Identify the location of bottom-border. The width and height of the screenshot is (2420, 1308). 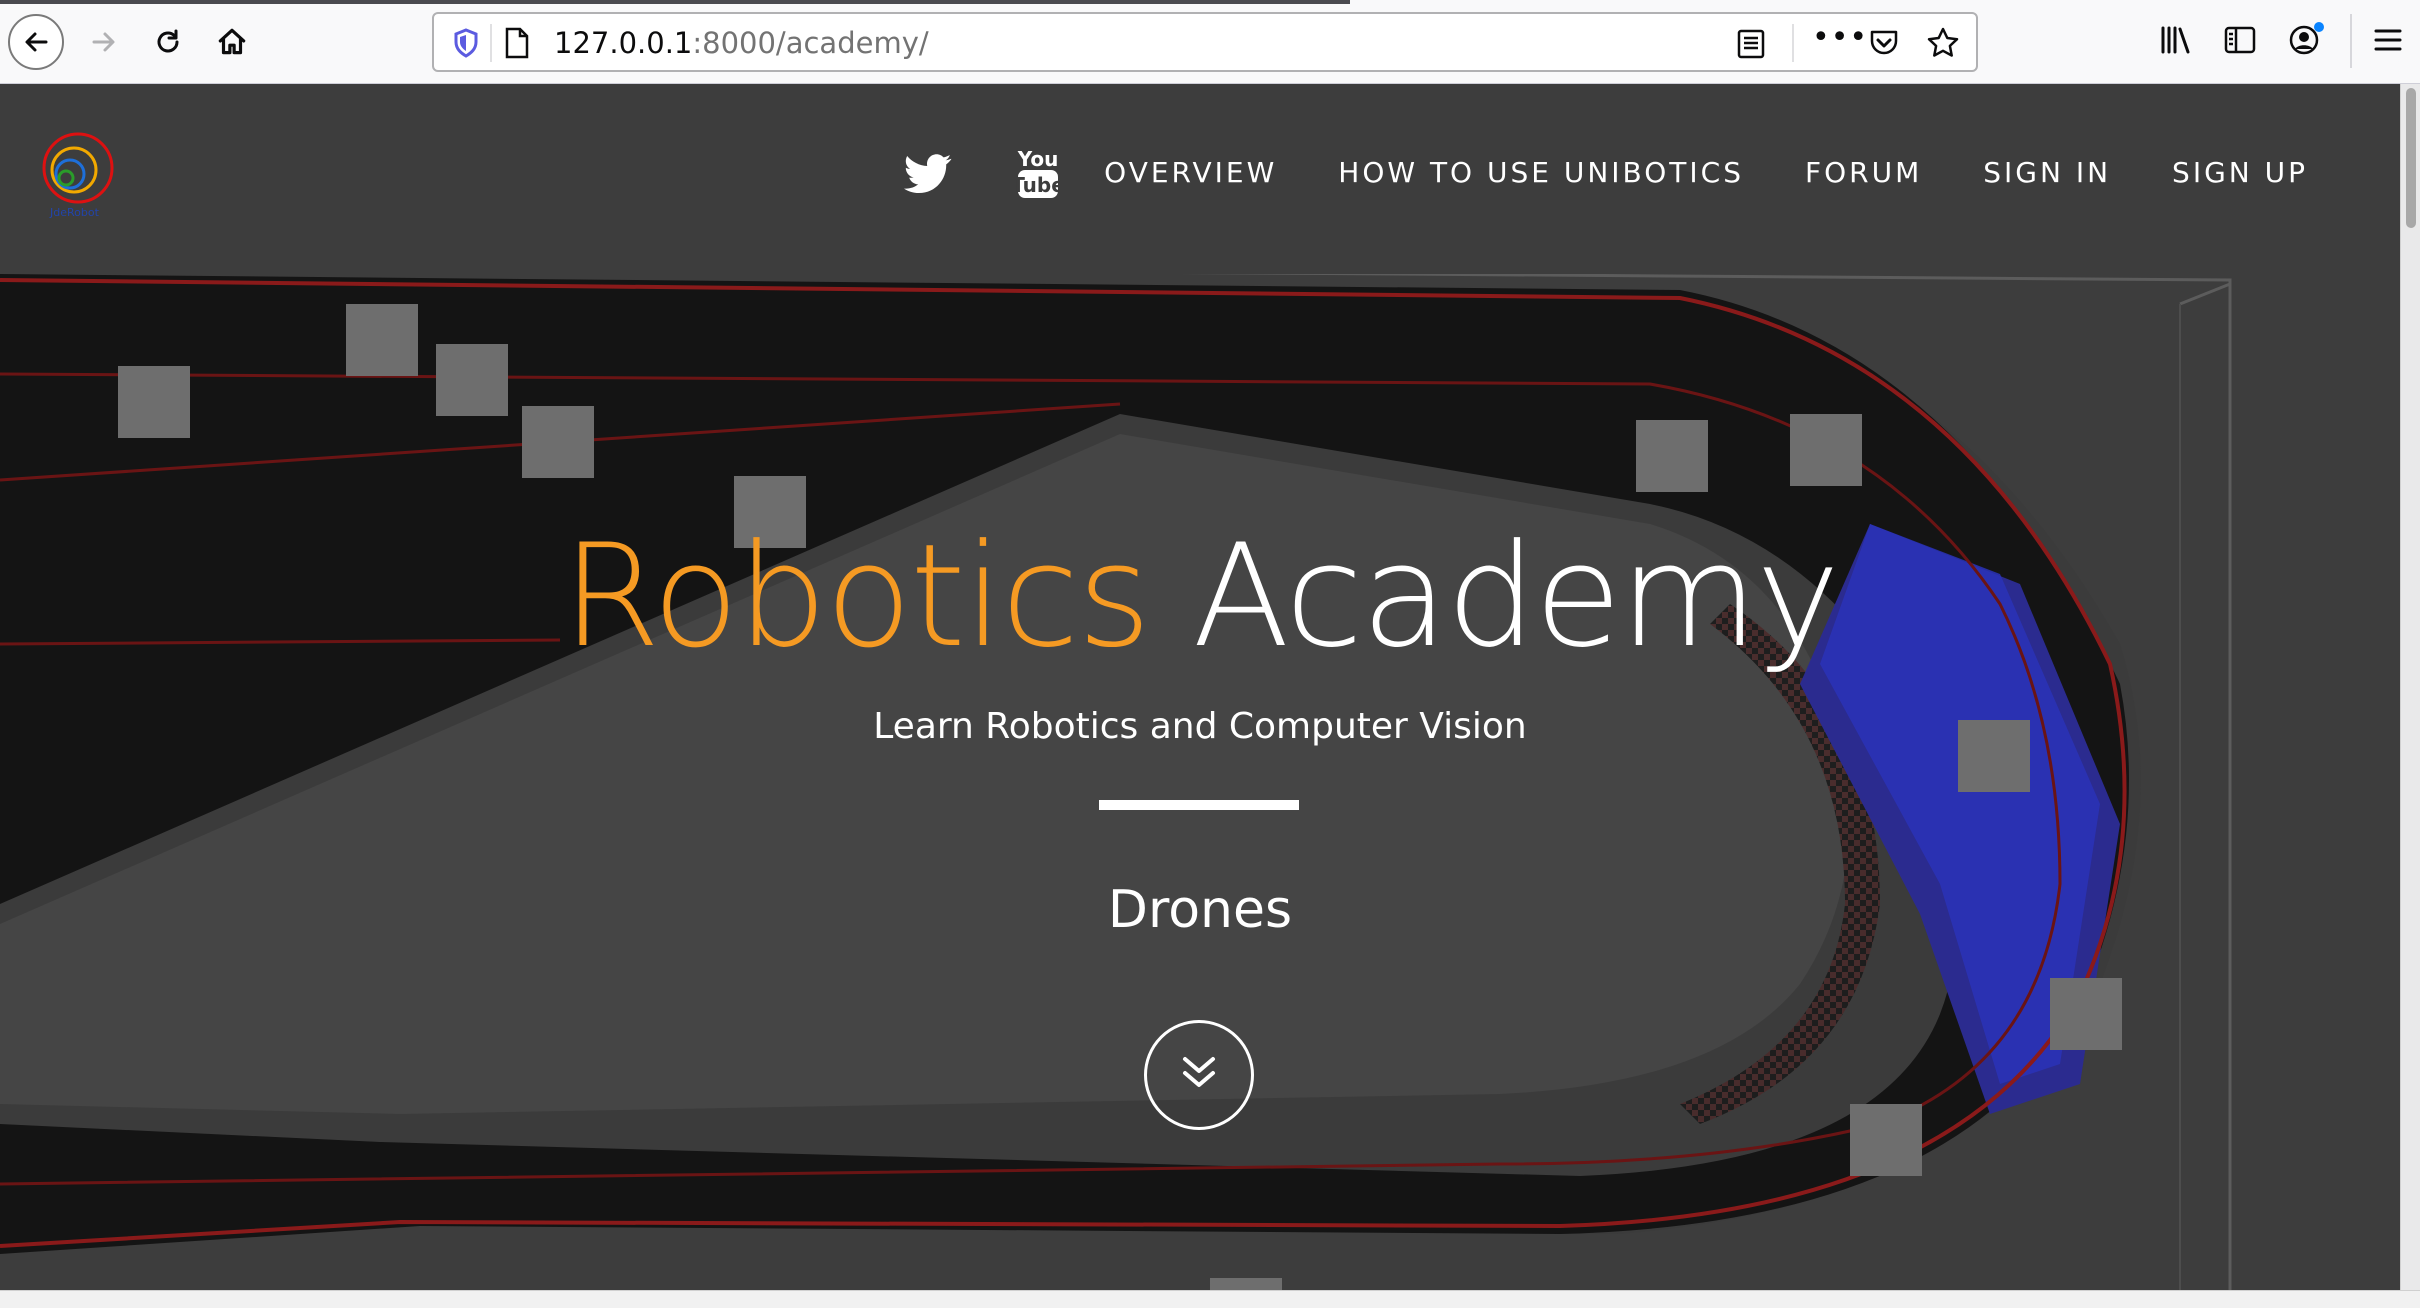
(1210, 1299).